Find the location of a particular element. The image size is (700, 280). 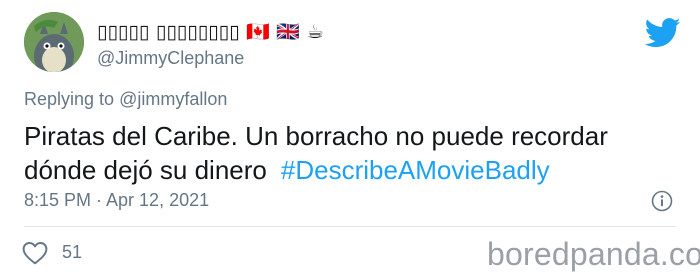

user-handle: @JimmyClephane is located at coordinates (170, 58).